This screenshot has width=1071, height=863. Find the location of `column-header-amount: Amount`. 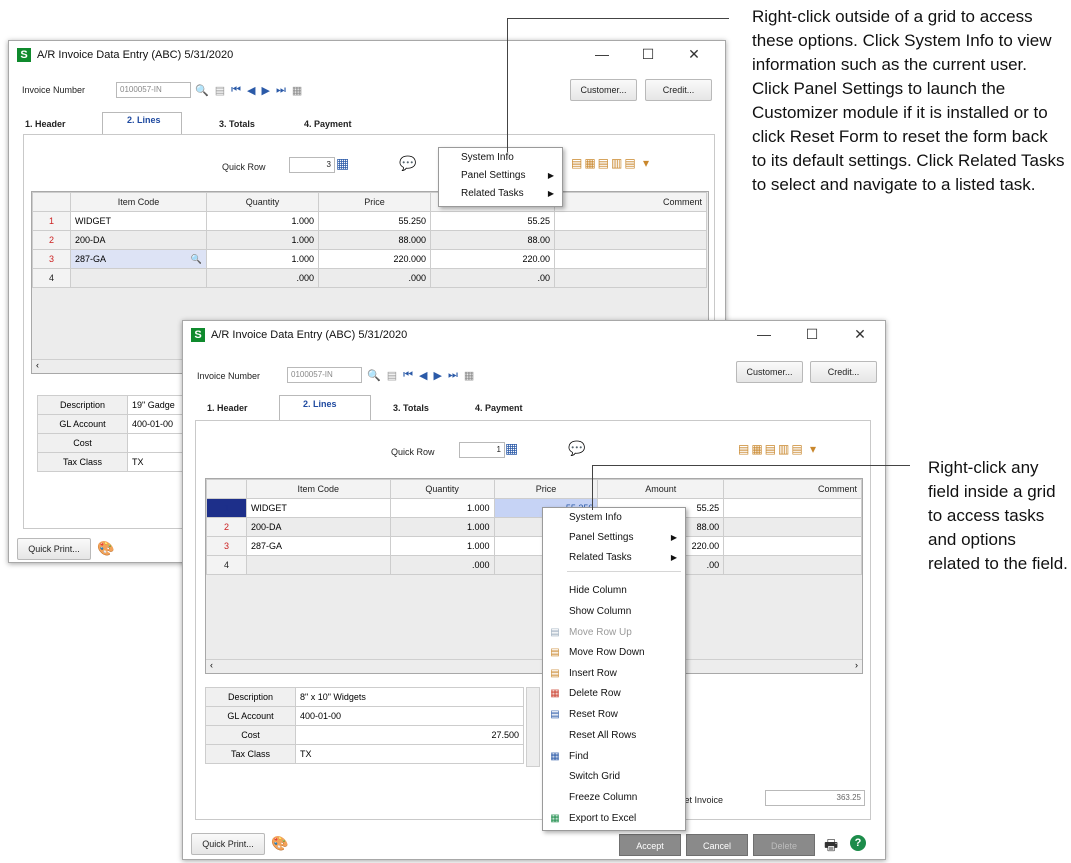

column-header-amount: Amount is located at coordinates (661, 489).